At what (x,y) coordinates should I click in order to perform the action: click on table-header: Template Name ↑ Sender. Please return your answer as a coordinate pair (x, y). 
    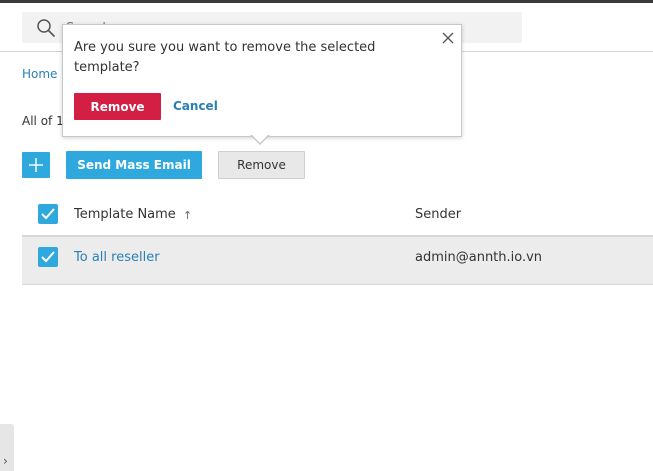
    Looking at the image, I should click on (337, 215).